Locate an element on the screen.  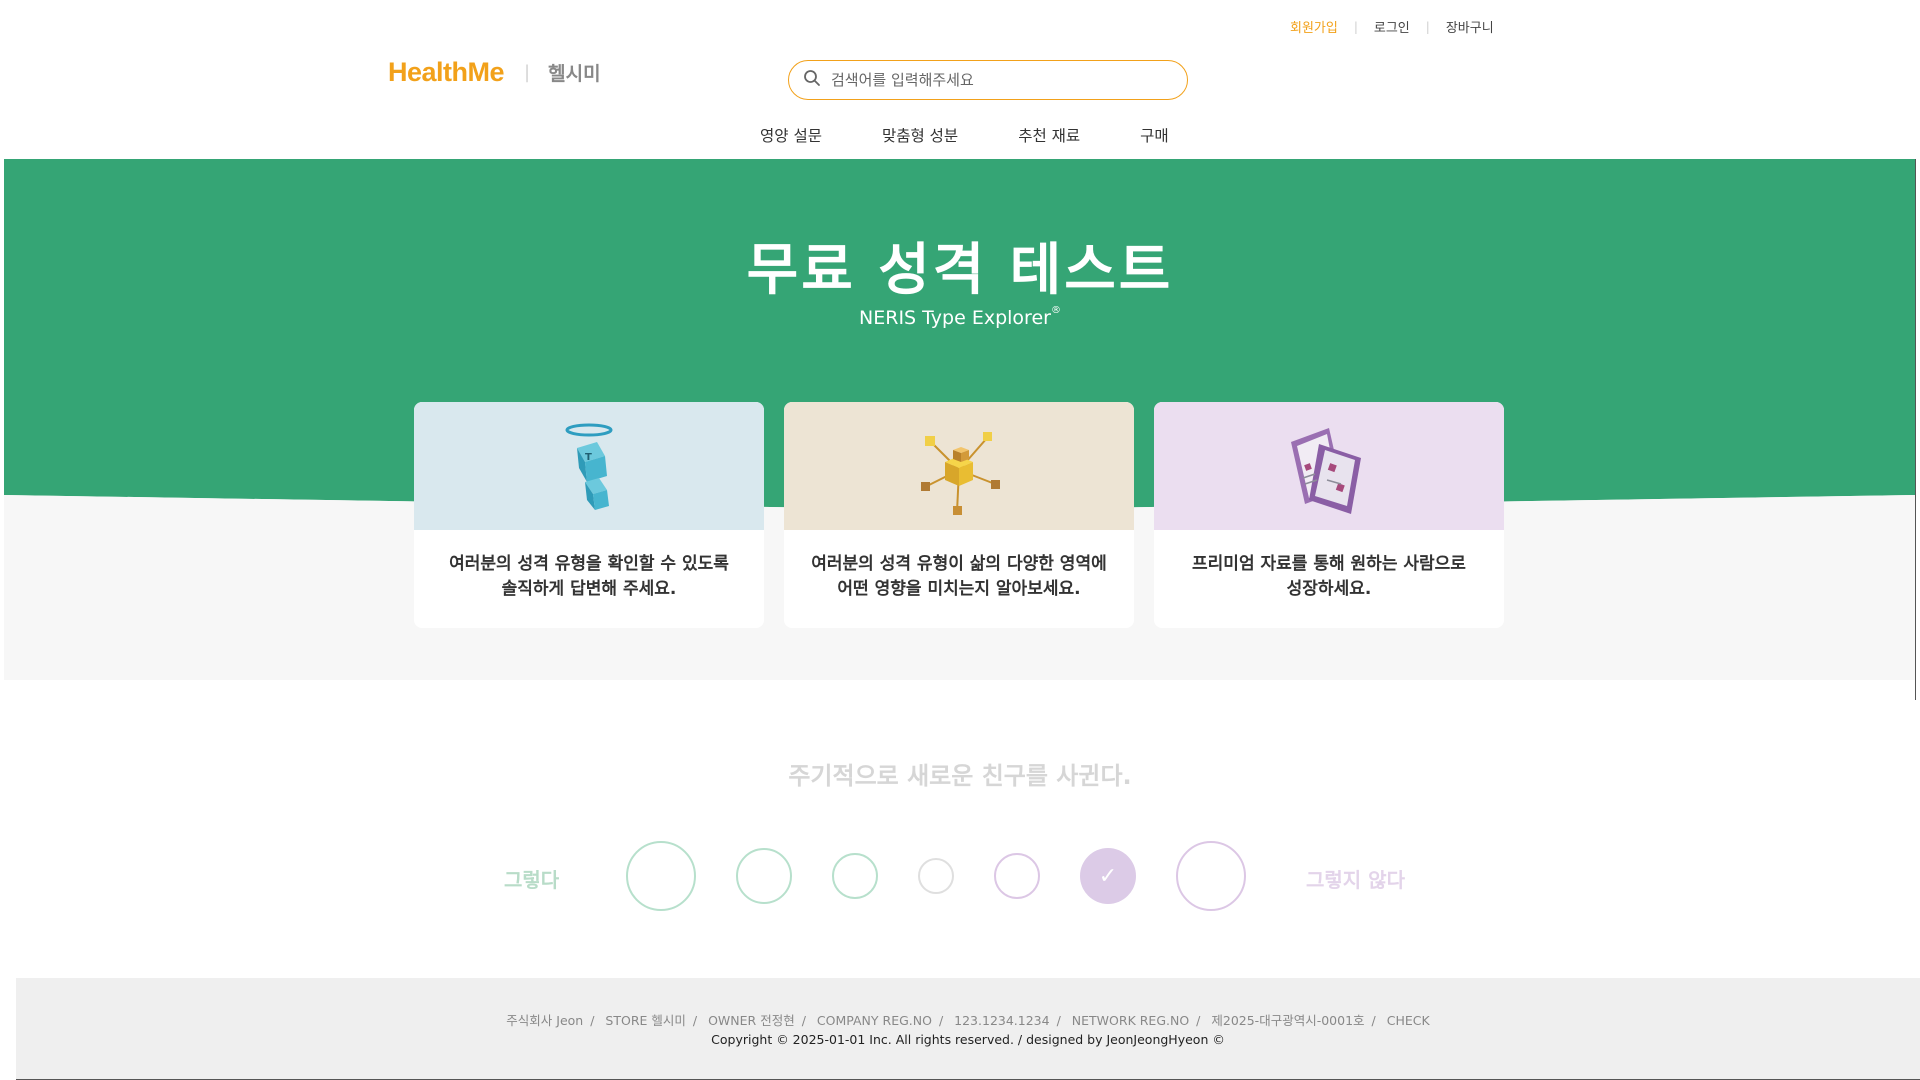
footer-reg-no: 123.1234.1234 is located at coordinates (1002, 1020).